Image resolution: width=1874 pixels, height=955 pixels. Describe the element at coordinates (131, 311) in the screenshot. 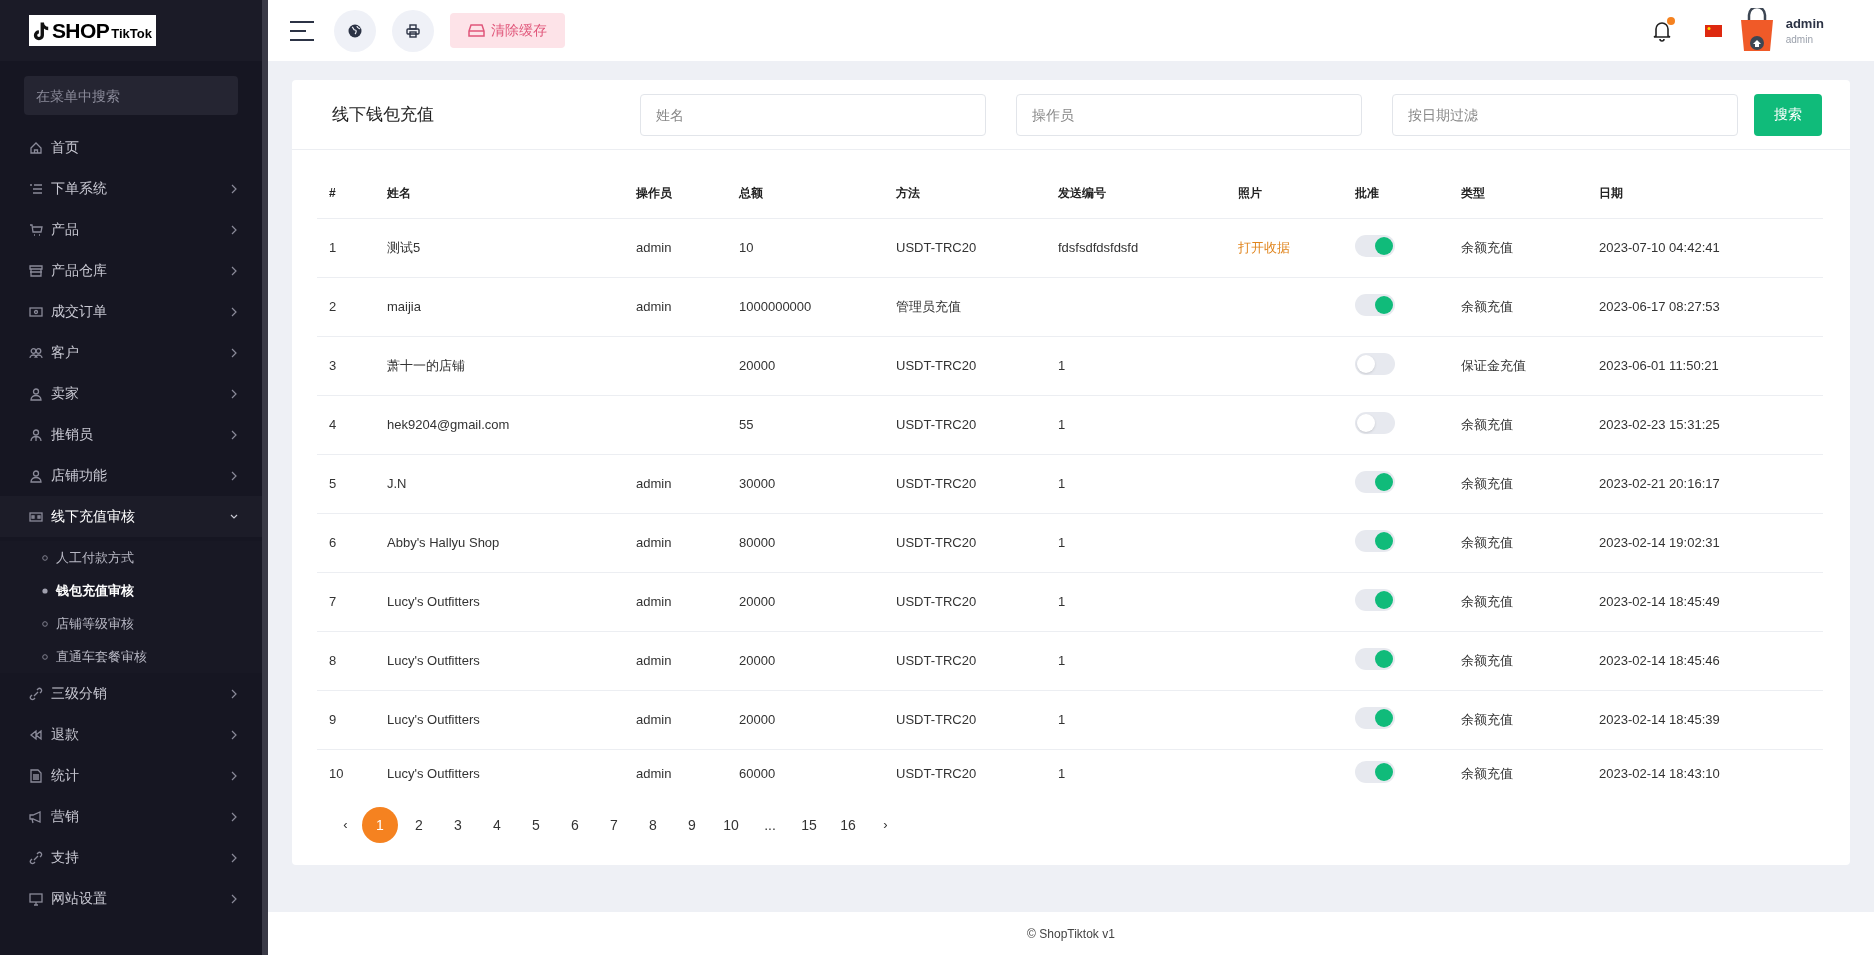

I see `sidebar-item: 成交订单` at that location.